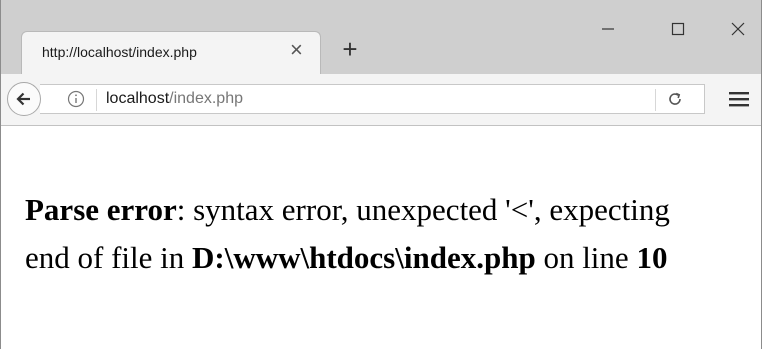  I want to click on reload-icon, so click(675, 98).